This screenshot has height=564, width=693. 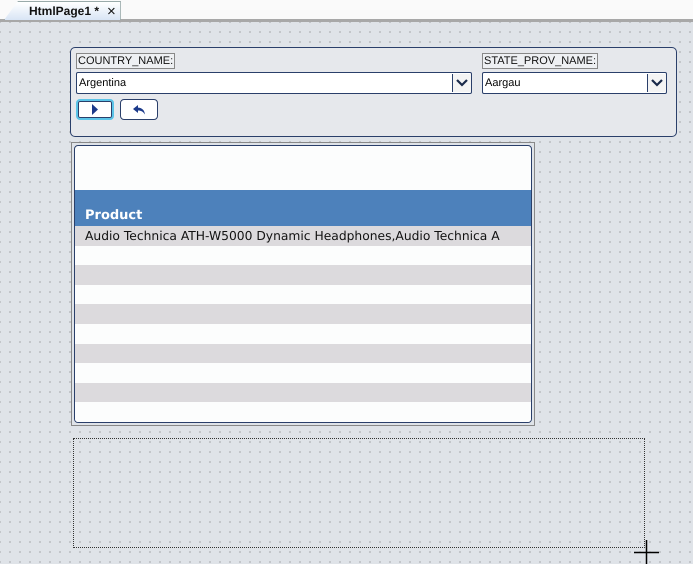 I want to click on field-label: COUNTRY_NAME:, so click(x=126, y=61).